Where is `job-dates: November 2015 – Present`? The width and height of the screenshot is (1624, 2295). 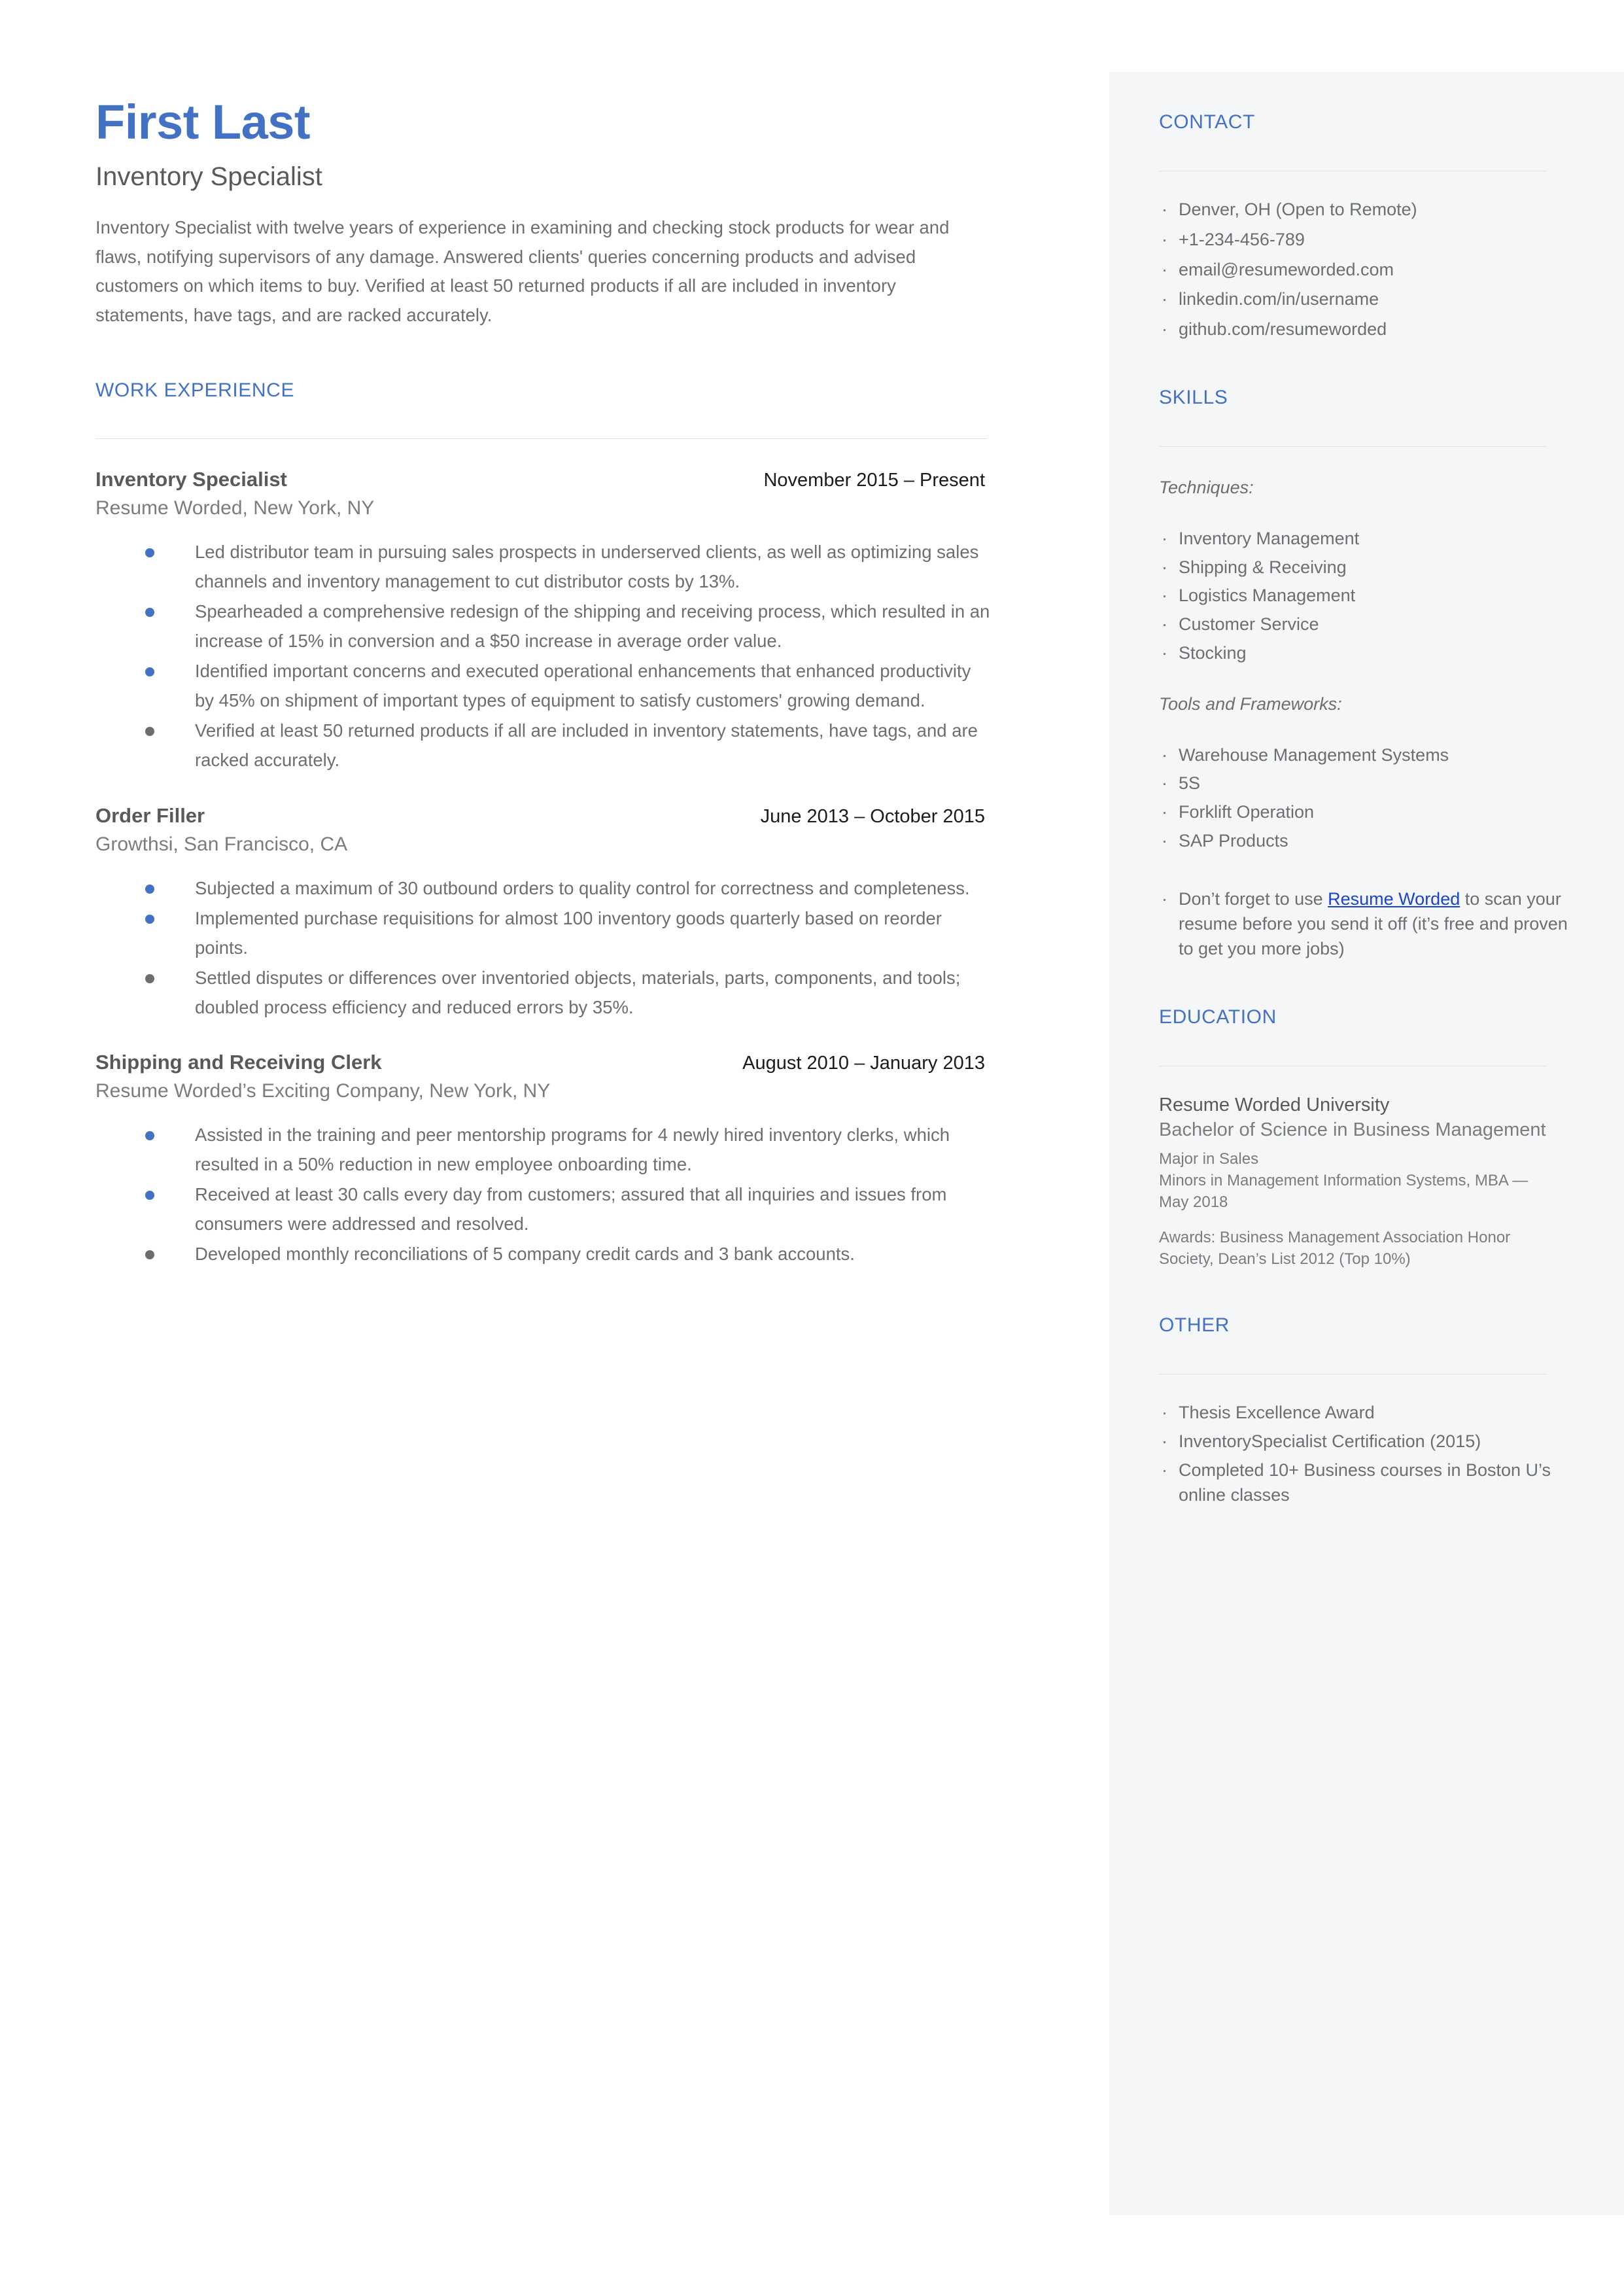 job-dates: November 2015 – Present is located at coordinates (874, 480).